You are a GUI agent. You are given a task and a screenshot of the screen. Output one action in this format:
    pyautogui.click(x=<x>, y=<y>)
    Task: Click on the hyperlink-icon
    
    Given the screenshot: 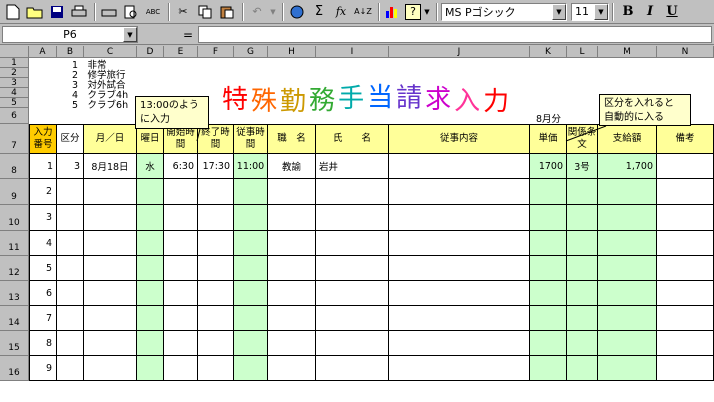 What is the action you would take?
    pyautogui.click(x=297, y=12)
    